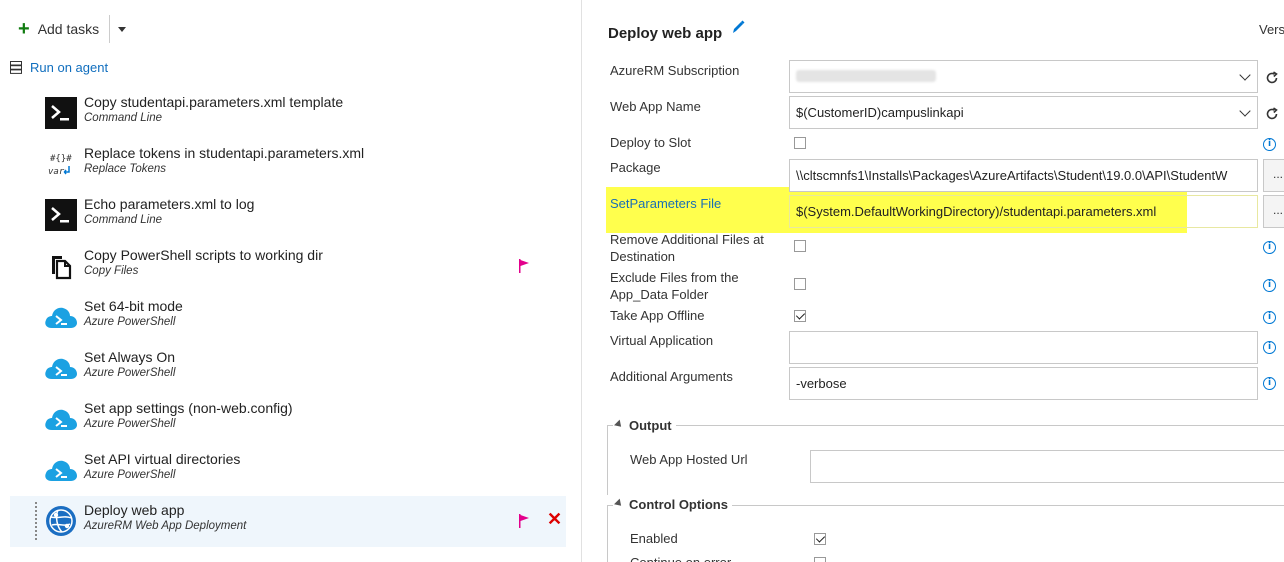  Describe the element at coordinates (1023, 383) in the screenshot. I see `additional-arguments-input: -verbose` at that location.